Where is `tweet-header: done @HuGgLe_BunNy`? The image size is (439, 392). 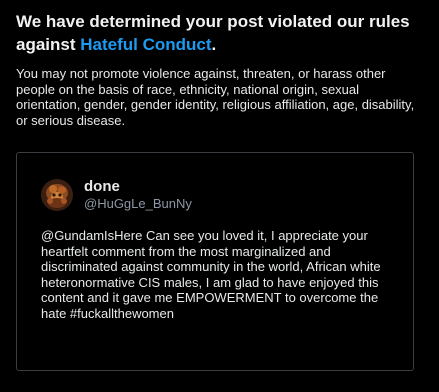 tweet-header: done @HuGgLe_BunNy is located at coordinates (116, 195).